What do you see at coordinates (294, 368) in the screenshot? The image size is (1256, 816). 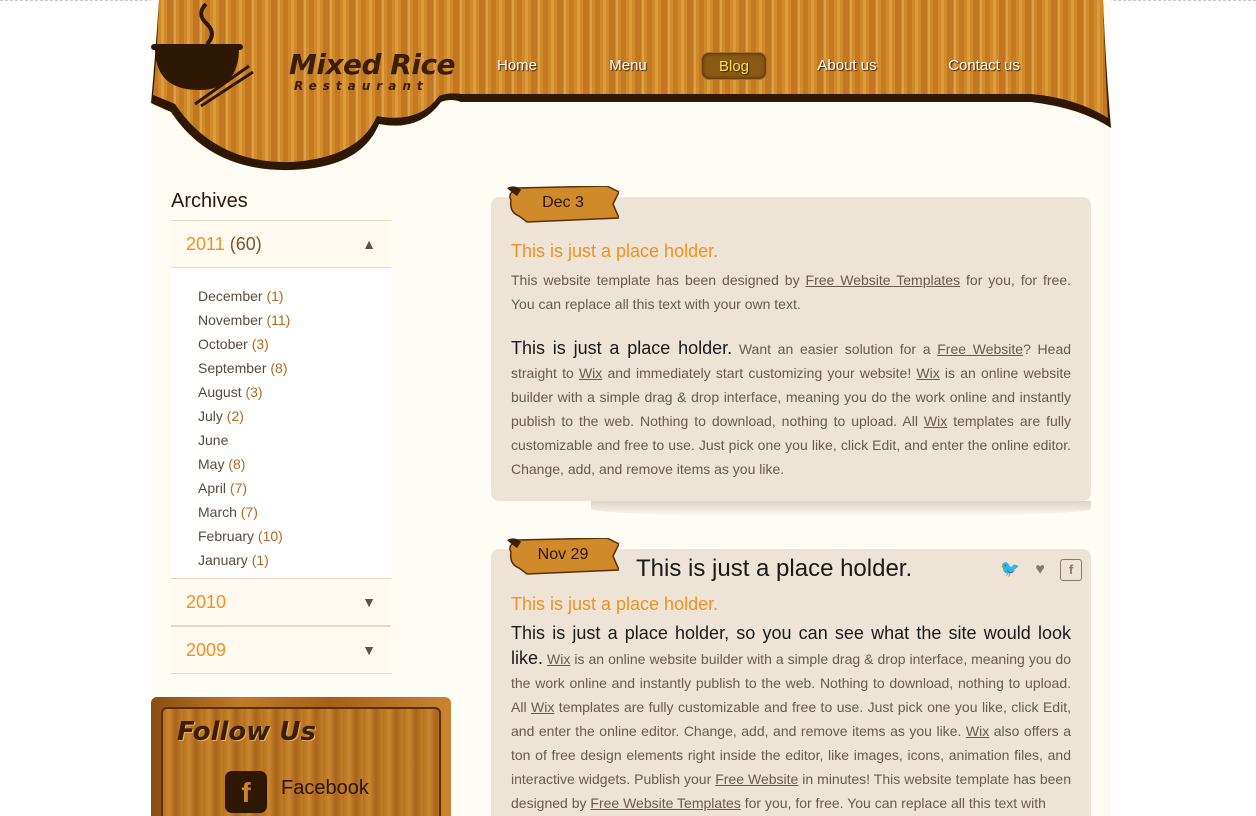 I see `month-link: September (8)` at bounding box center [294, 368].